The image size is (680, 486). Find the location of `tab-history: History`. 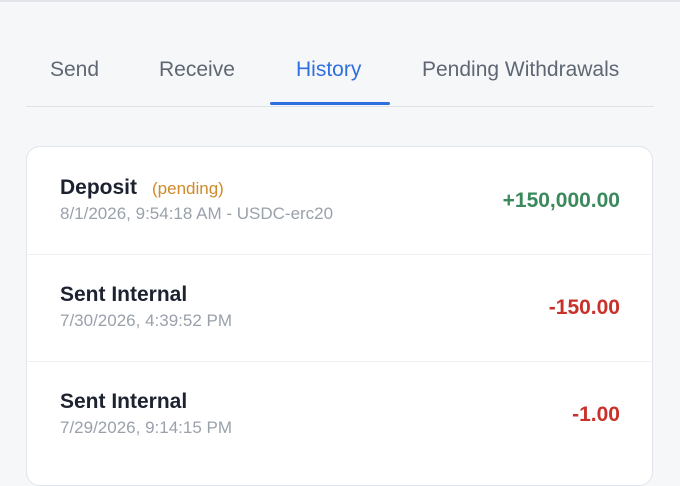

tab-history: History is located at coordinates (328, 70).